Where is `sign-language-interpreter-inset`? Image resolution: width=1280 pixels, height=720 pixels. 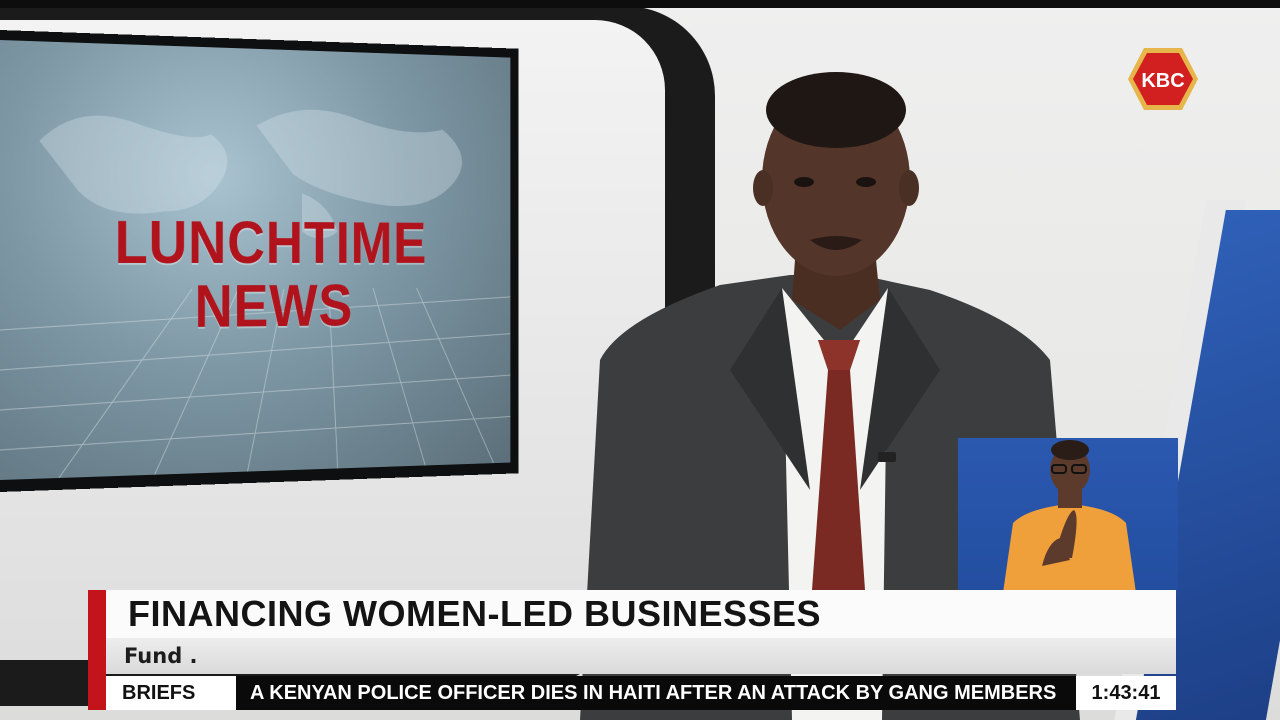
sign-language-interpreter-inset is located at coordinates (1068, 515).